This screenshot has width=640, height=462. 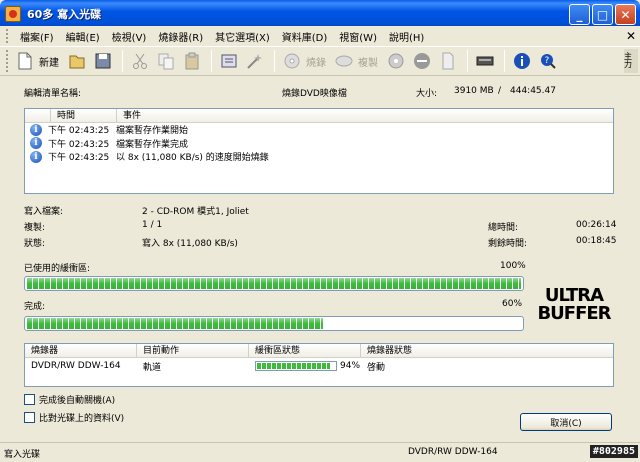 I want to click on help-icon: ?, so click(x=548, y=61).